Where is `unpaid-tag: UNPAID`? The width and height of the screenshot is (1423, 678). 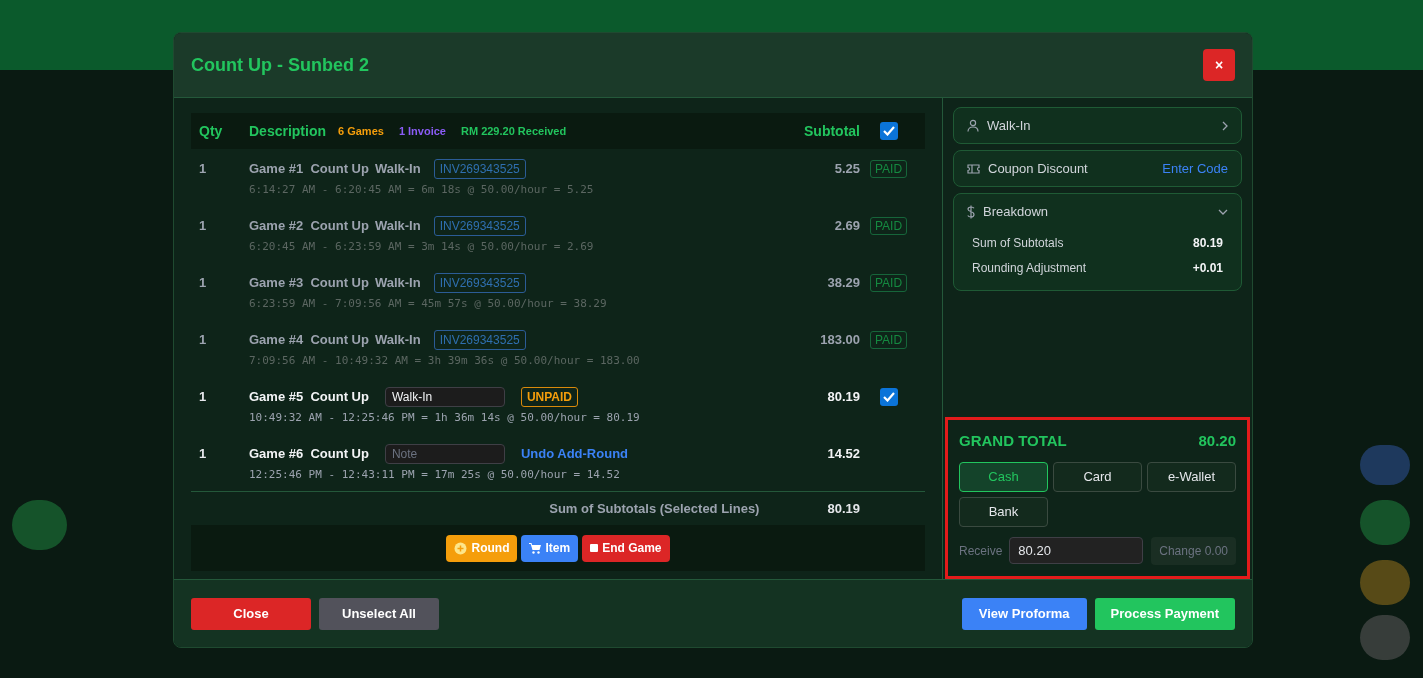
unpaid-tag: UNPAID is located at coordinates (549, 397).